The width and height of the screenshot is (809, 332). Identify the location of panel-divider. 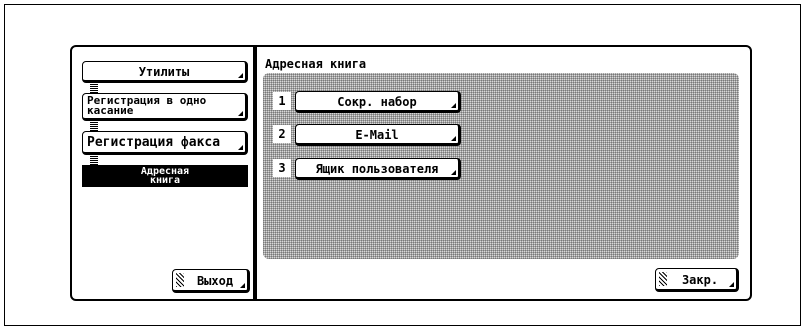
(255, 173).